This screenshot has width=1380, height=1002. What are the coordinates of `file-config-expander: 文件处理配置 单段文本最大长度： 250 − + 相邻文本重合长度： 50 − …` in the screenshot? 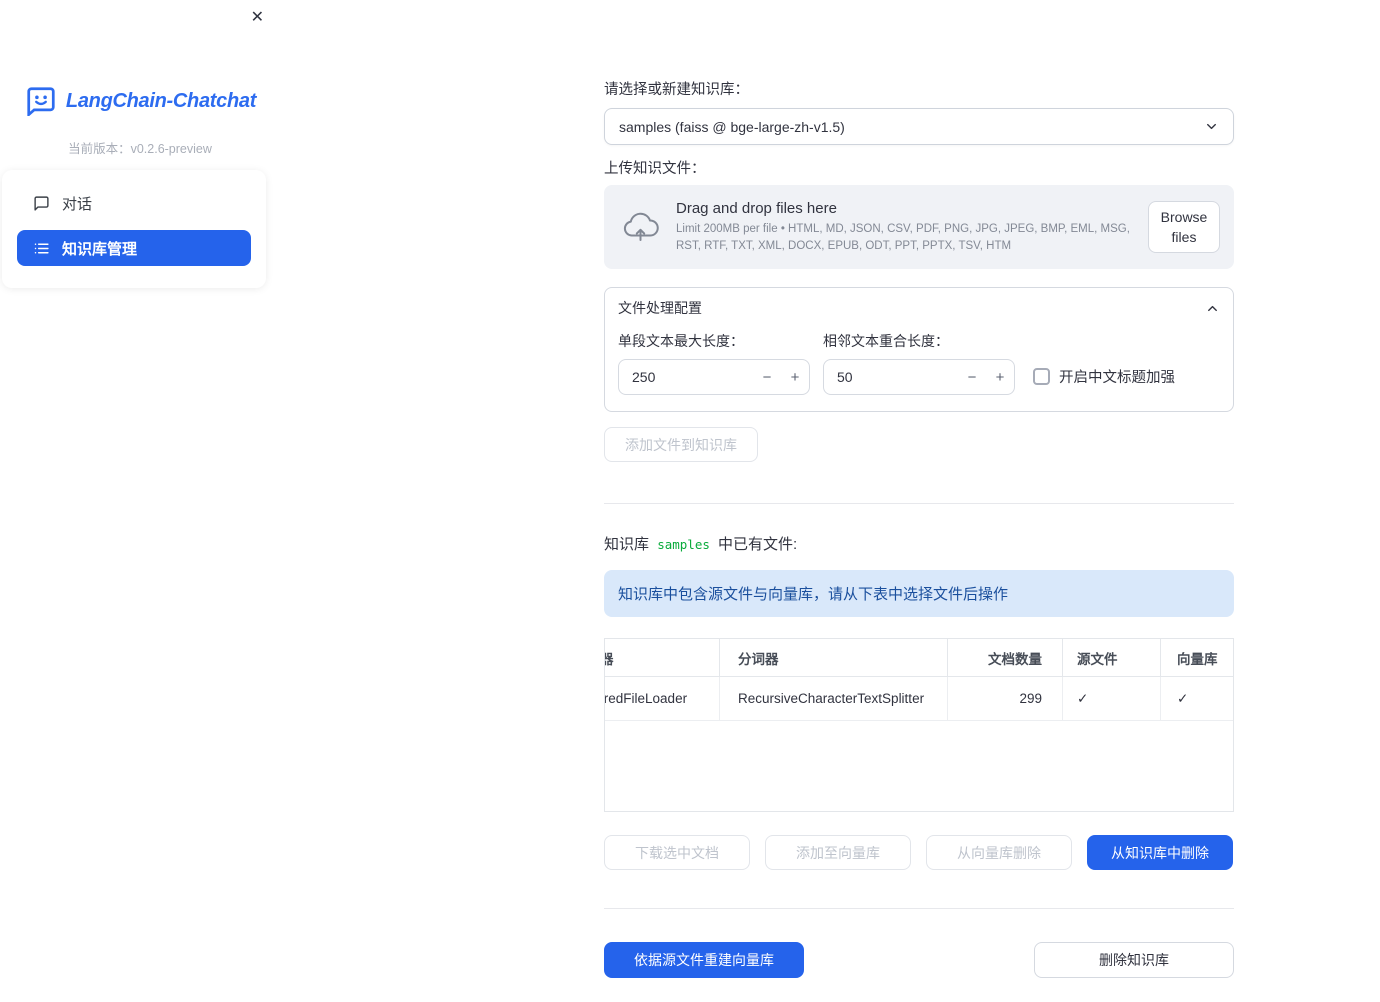 It's located at (919, 349).